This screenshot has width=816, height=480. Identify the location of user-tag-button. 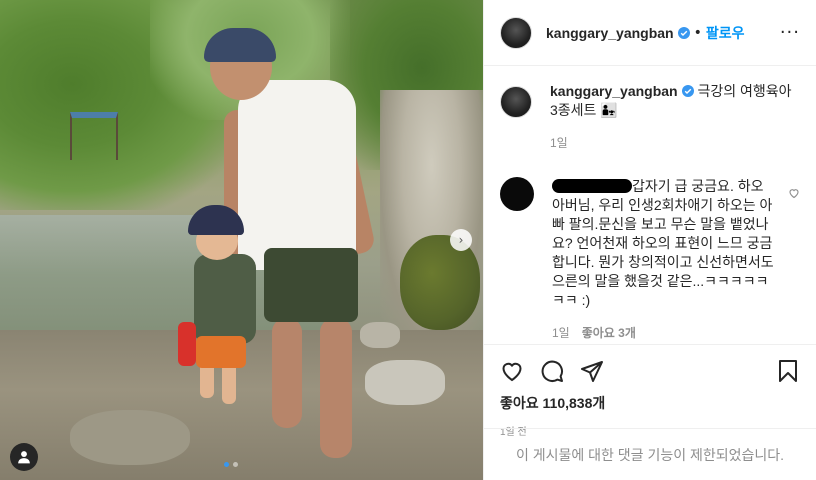
(24, 457).